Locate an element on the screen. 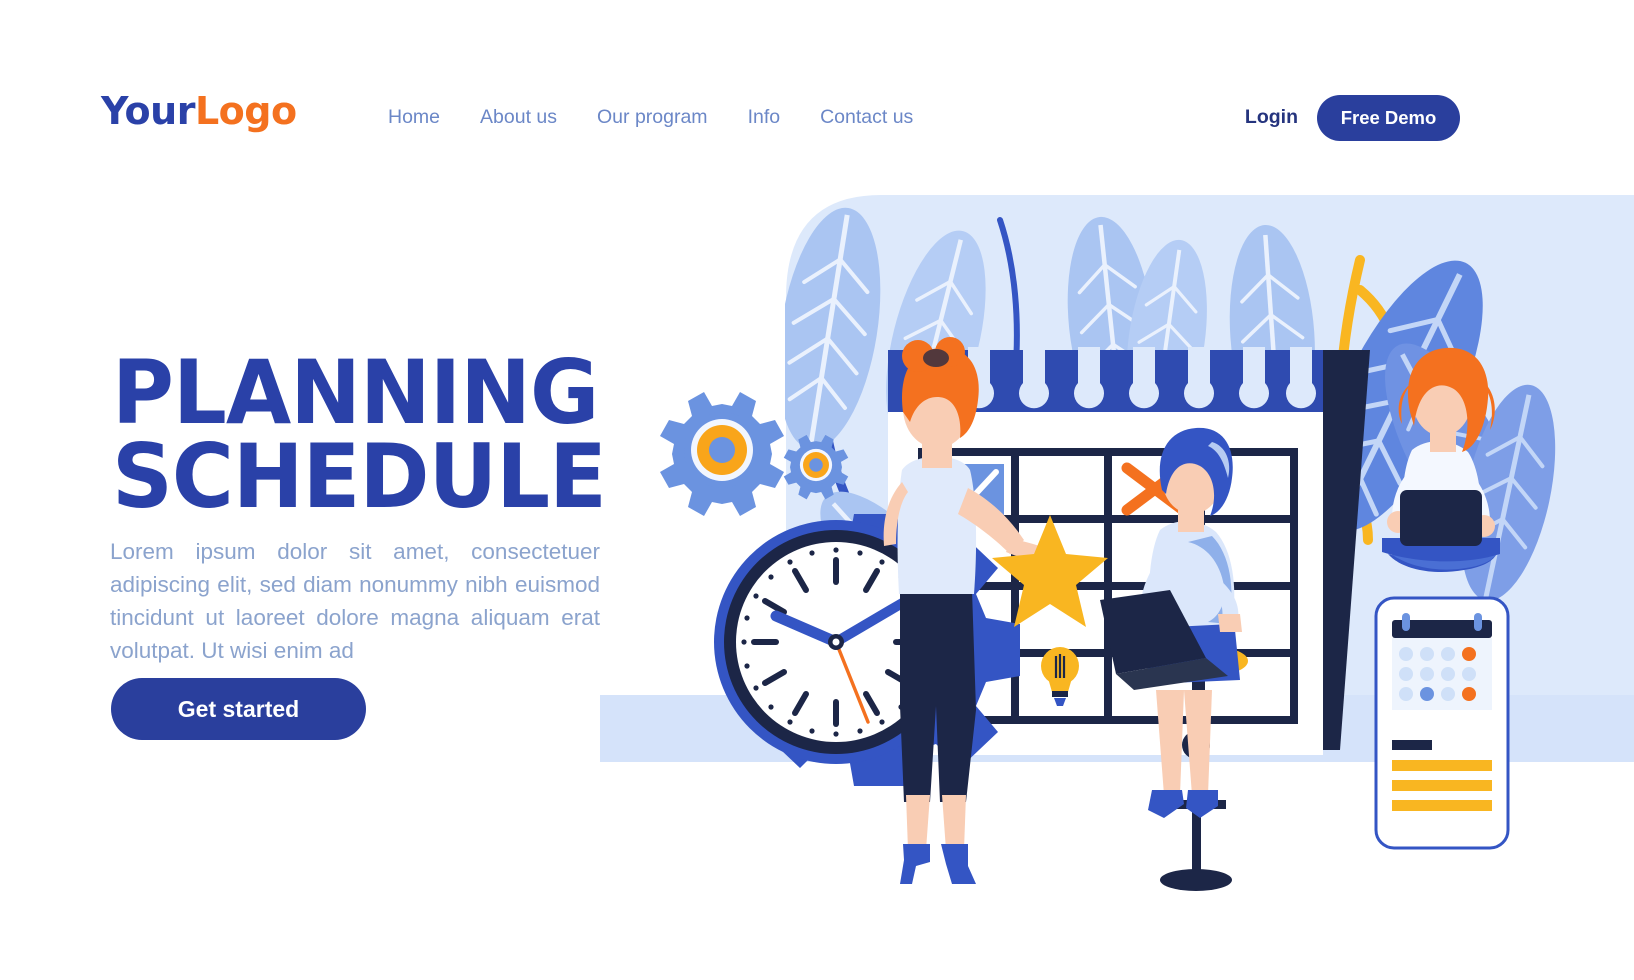 The image size is (1634, 980). nav-item-our-program: Our program is located at coordinates (652, 117).